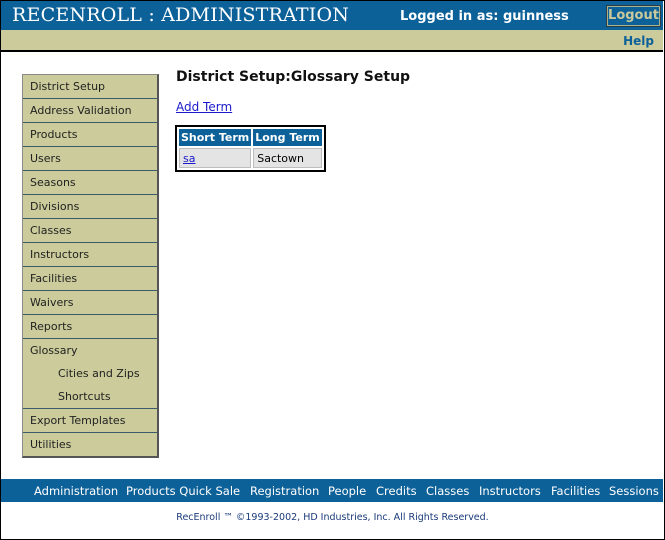  I want to click on table-header-row: Short Term Long Term, so click(250, 137).